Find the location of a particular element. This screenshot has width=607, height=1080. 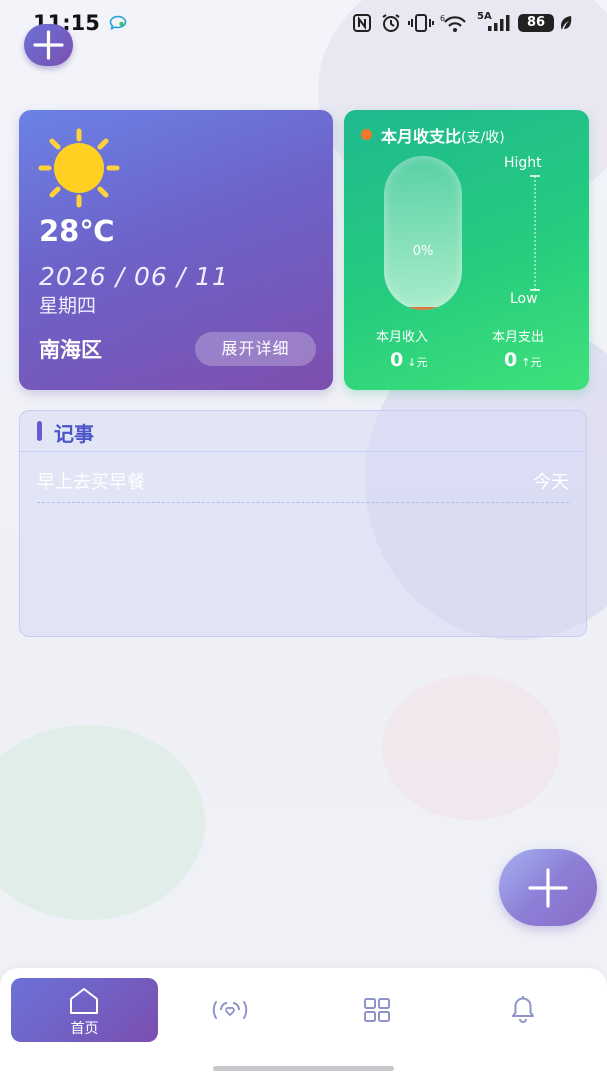

nav-grid is located at coordinates (377, 1010).